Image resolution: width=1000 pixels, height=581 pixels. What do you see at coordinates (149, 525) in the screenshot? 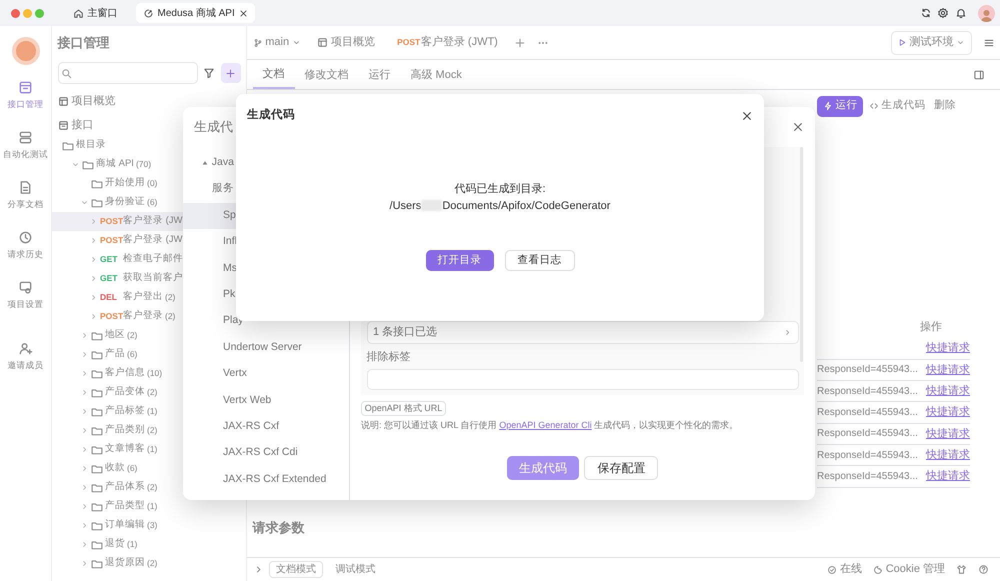
I see `tree-item: 订单编辑 (3)` at bounding box center [149, 525].